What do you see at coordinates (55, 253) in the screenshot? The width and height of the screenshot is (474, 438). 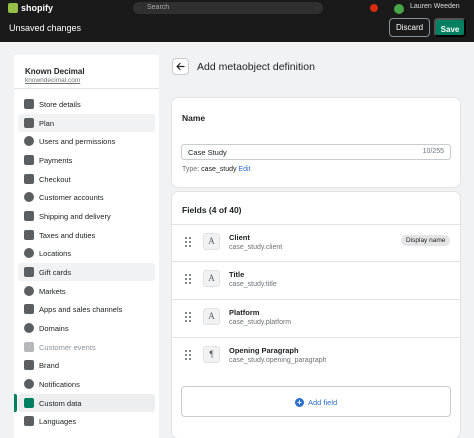 I see `sidebar-item-label: Locations` at bounding box center [55, 253].